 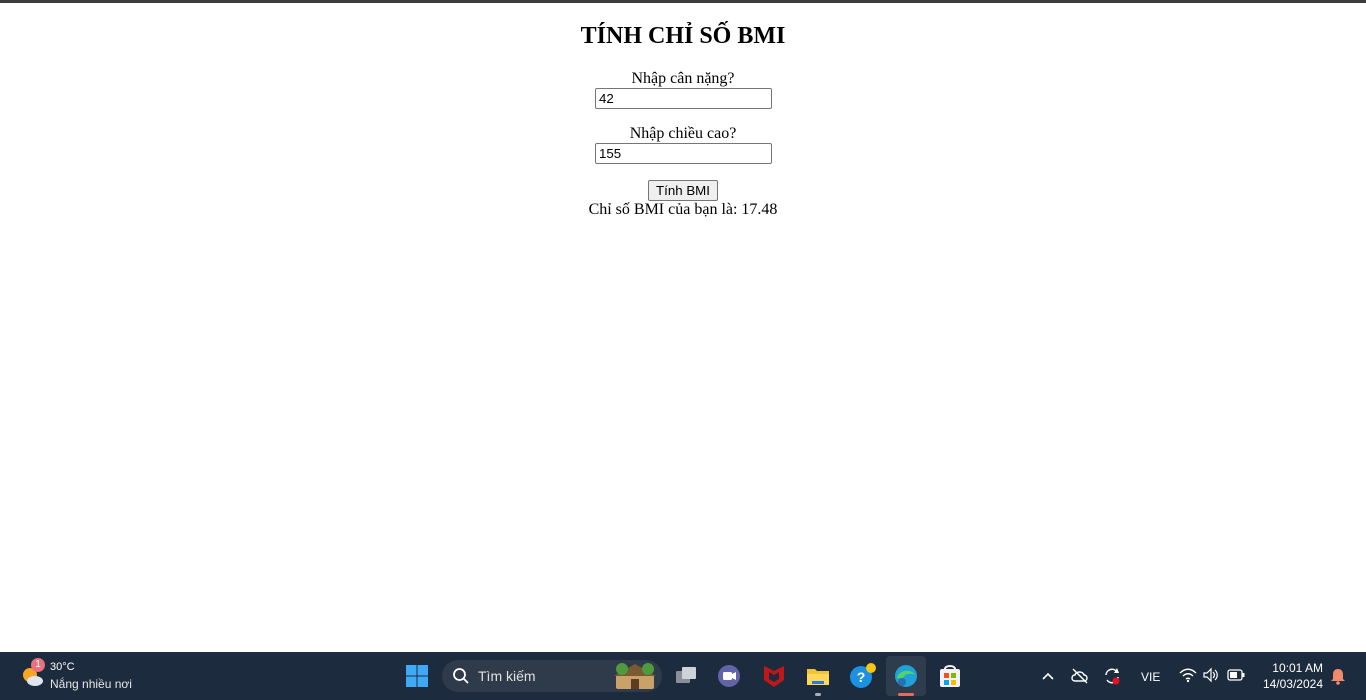 I want to click on active-app-indicator, so click(x=906, y=694).